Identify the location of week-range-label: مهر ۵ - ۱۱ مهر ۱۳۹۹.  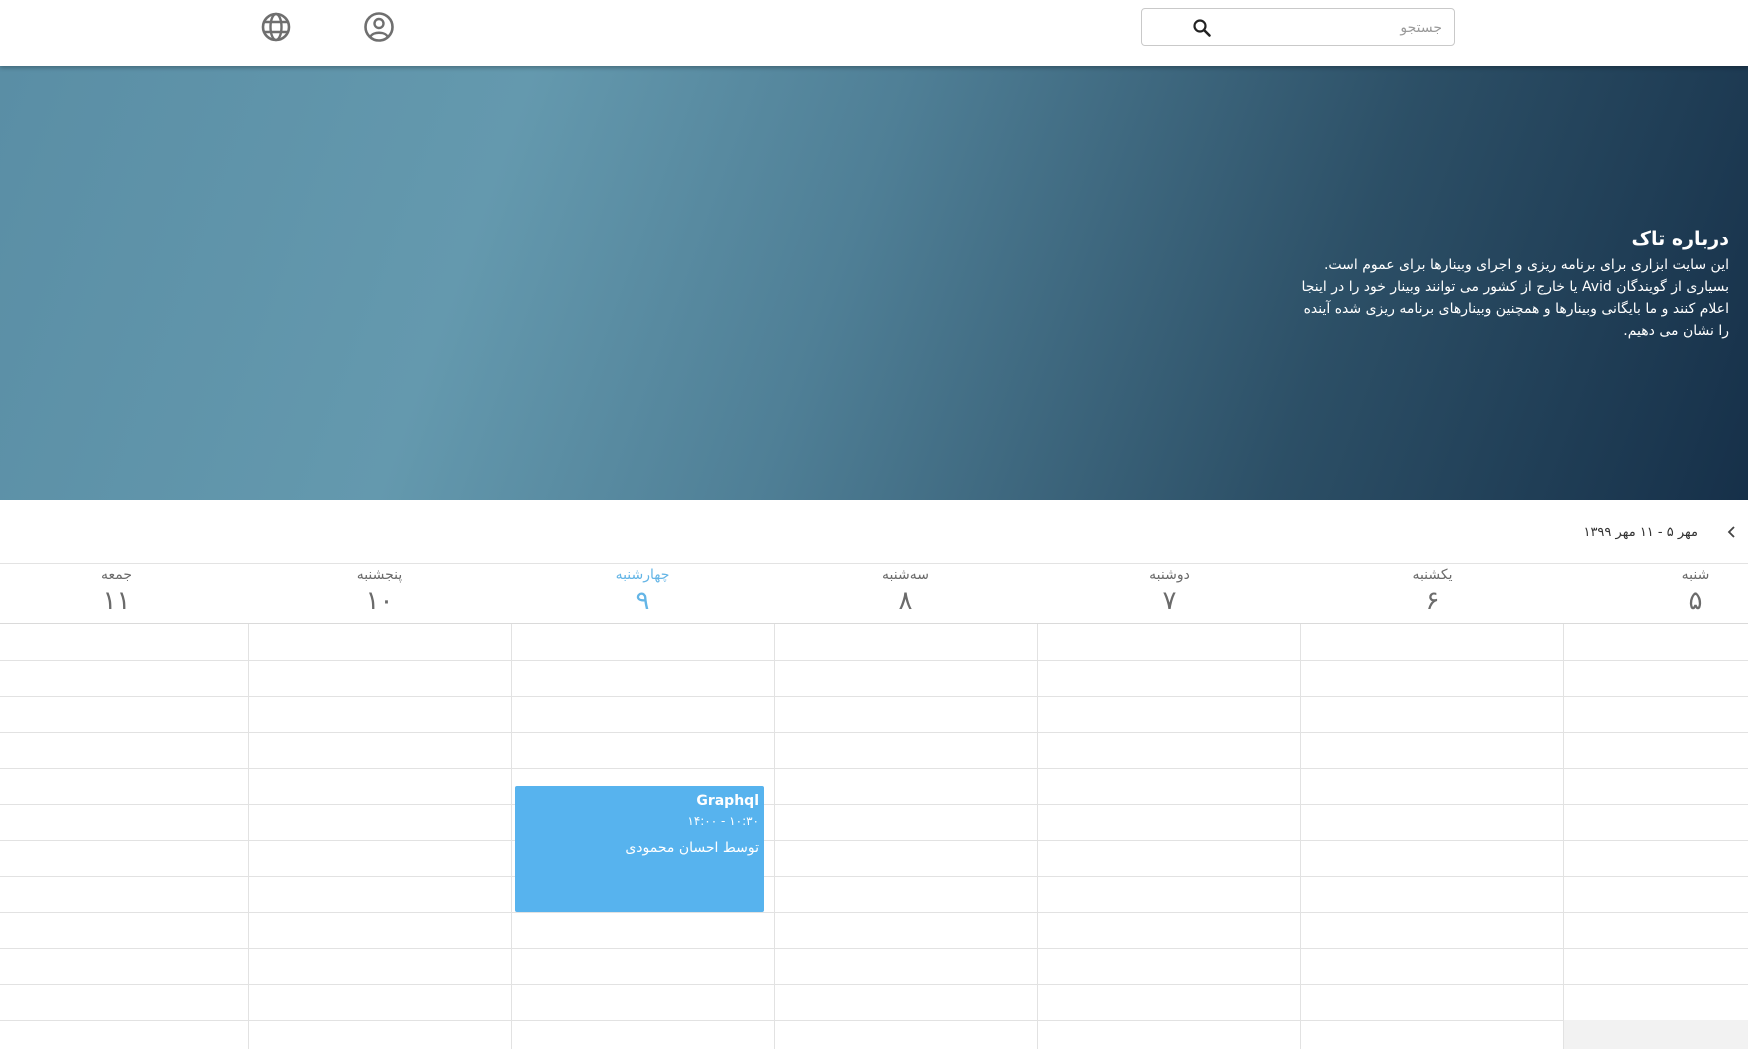
(1640, 532).